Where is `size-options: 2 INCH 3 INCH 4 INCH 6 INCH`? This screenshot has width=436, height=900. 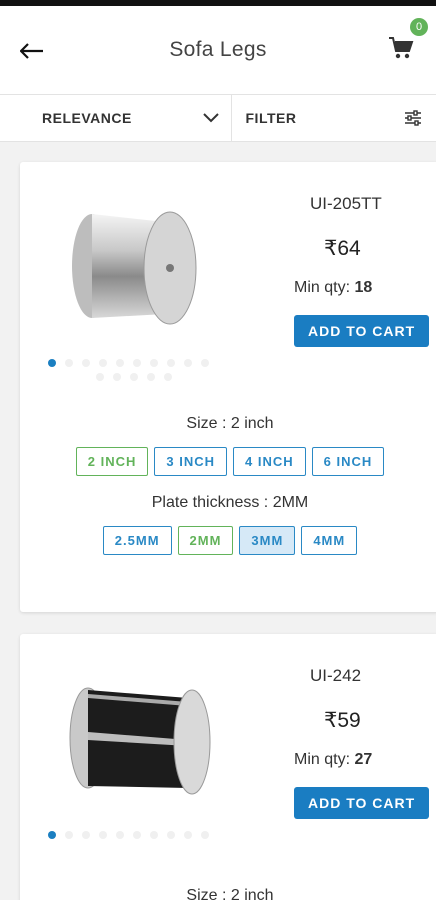 size-options: 2 INCH 3 INCH 4 INCH 6 INCH is located at coordinates (228, 461).